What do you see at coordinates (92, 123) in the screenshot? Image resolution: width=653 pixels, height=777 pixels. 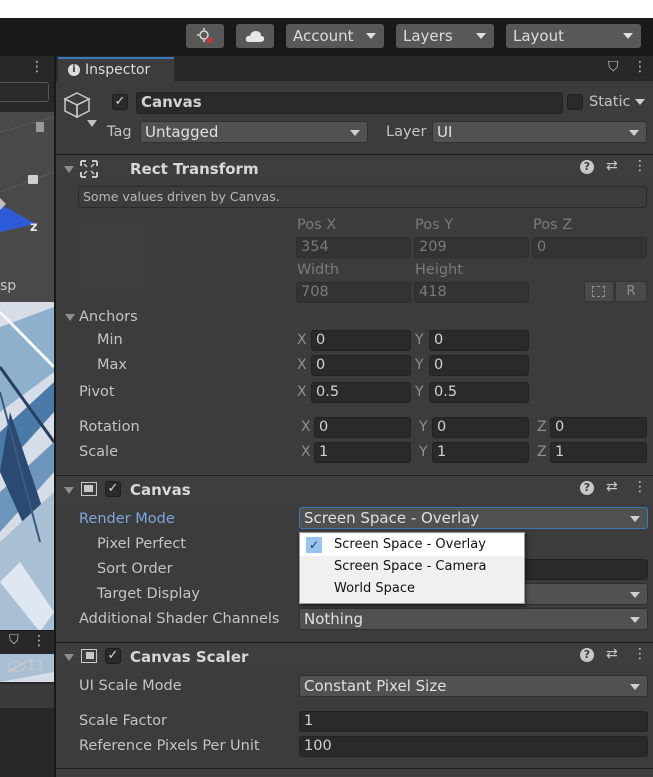 I see `icon-dropdown-arrow` at bounding box center [92, 123].